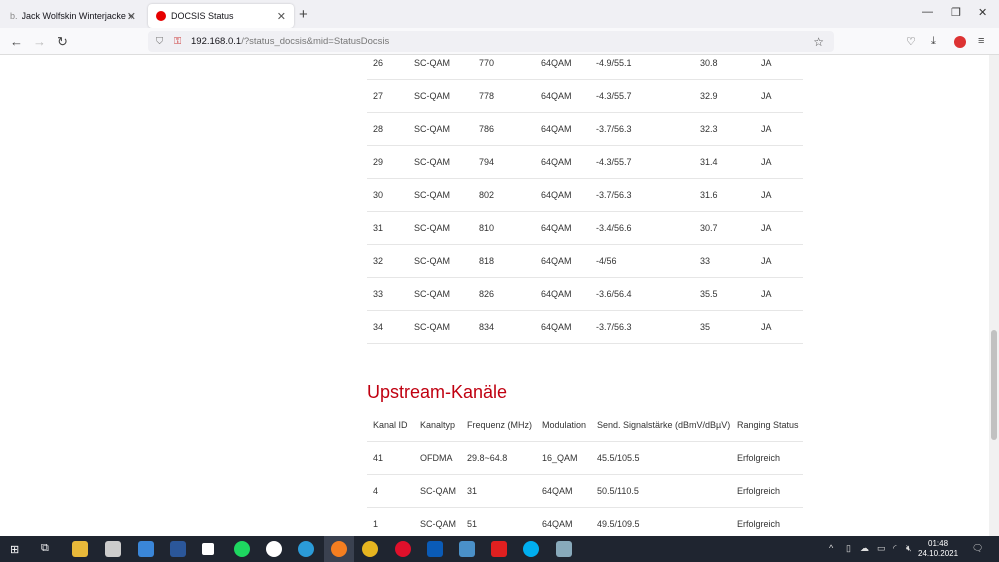 The height and width of the screenshot is (562, 999). I want to click on cloud-error-icon: ☁, so click(864, 548).